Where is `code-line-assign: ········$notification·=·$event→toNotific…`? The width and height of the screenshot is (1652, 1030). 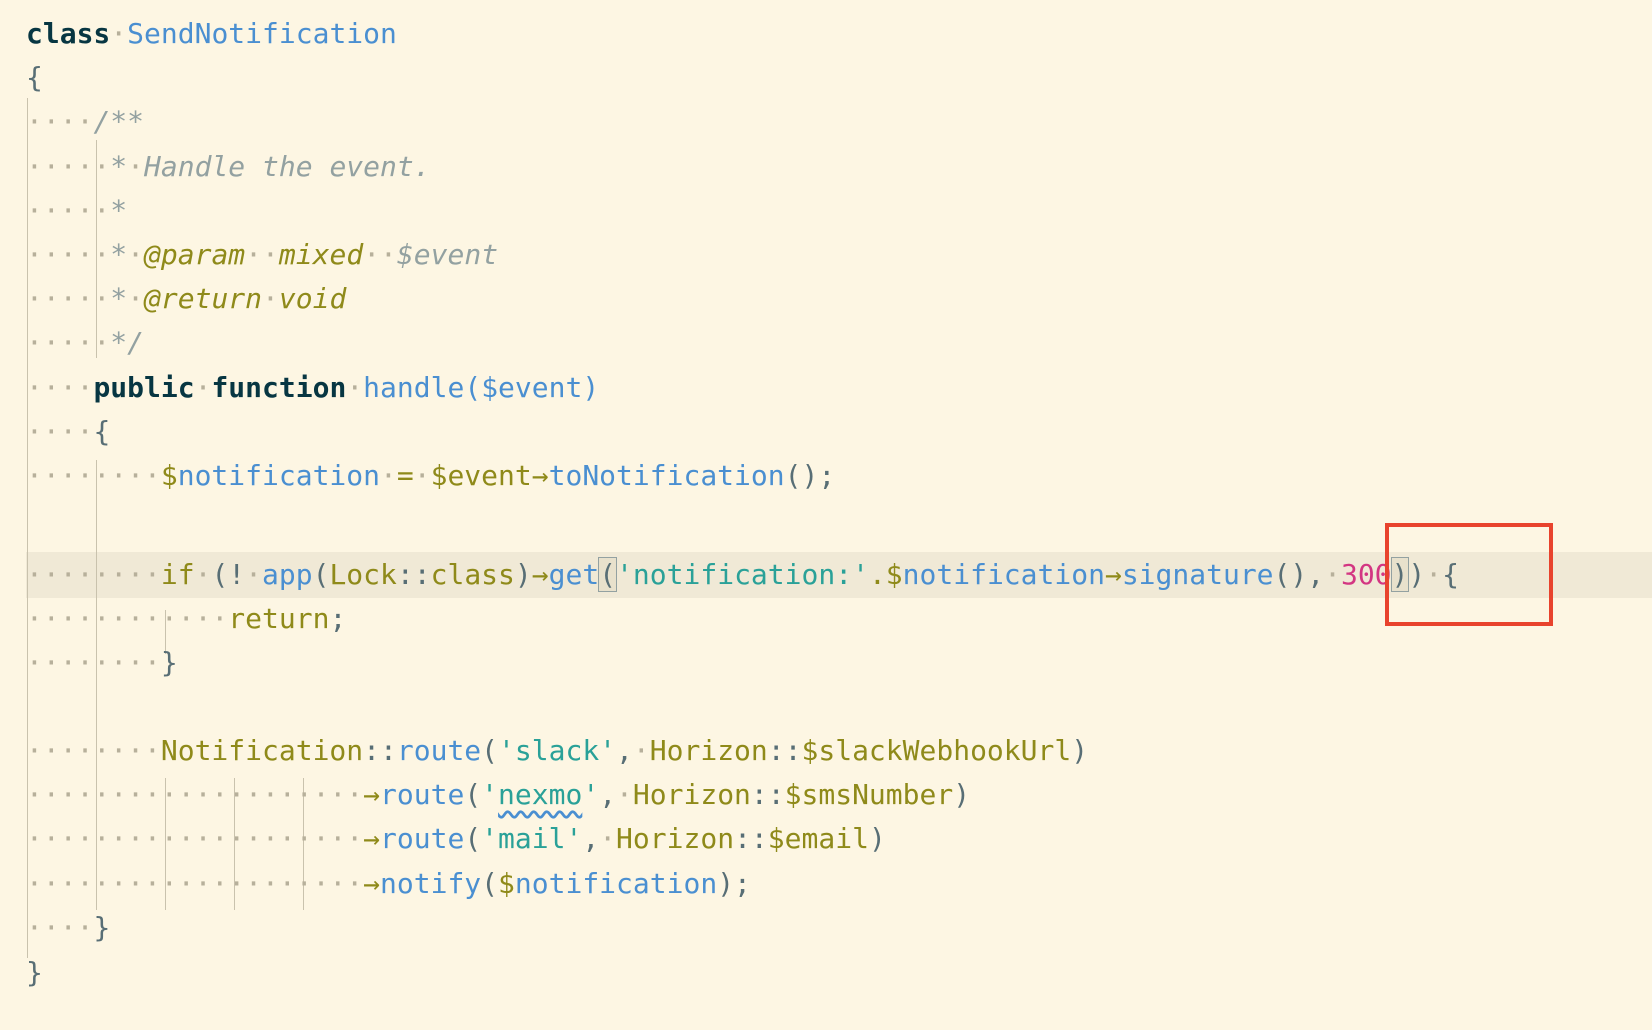
code-line-assign: ········$notification·=·$event→toNotific… is located at coordinates (430, 476).